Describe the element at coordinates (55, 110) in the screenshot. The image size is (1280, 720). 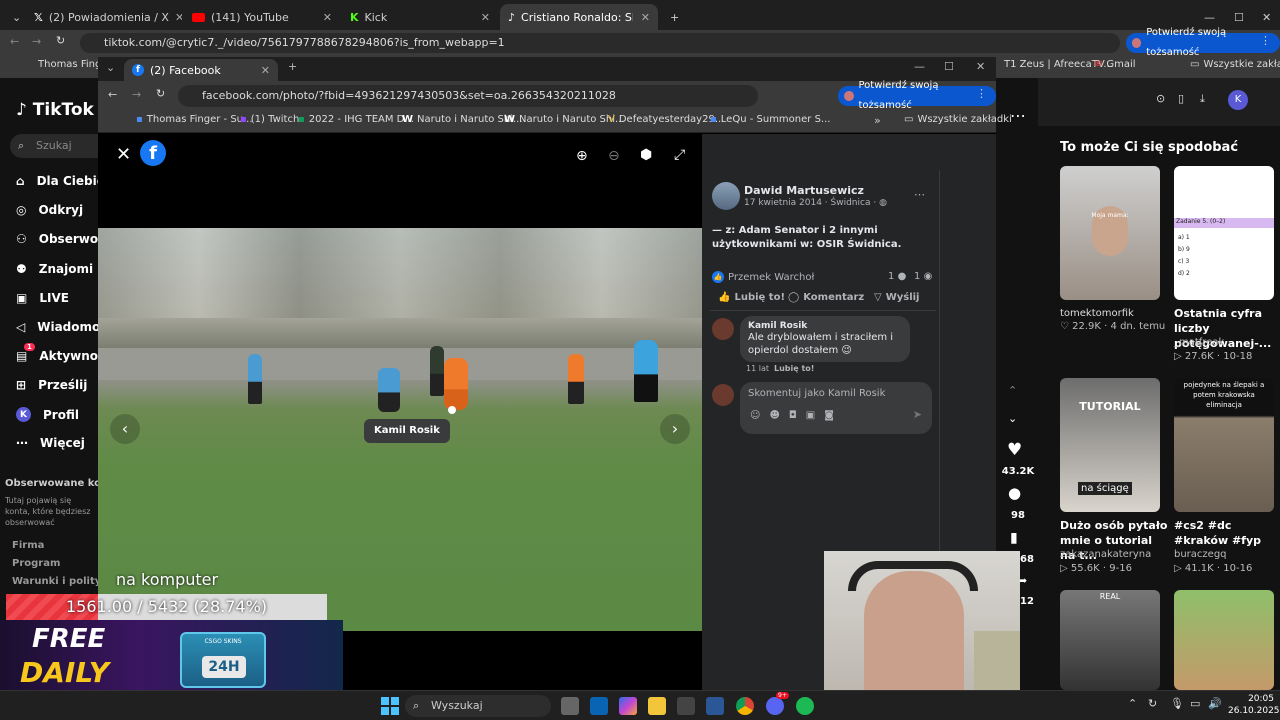
I see `tiktok-logo: ♪ TikTok` at that location.